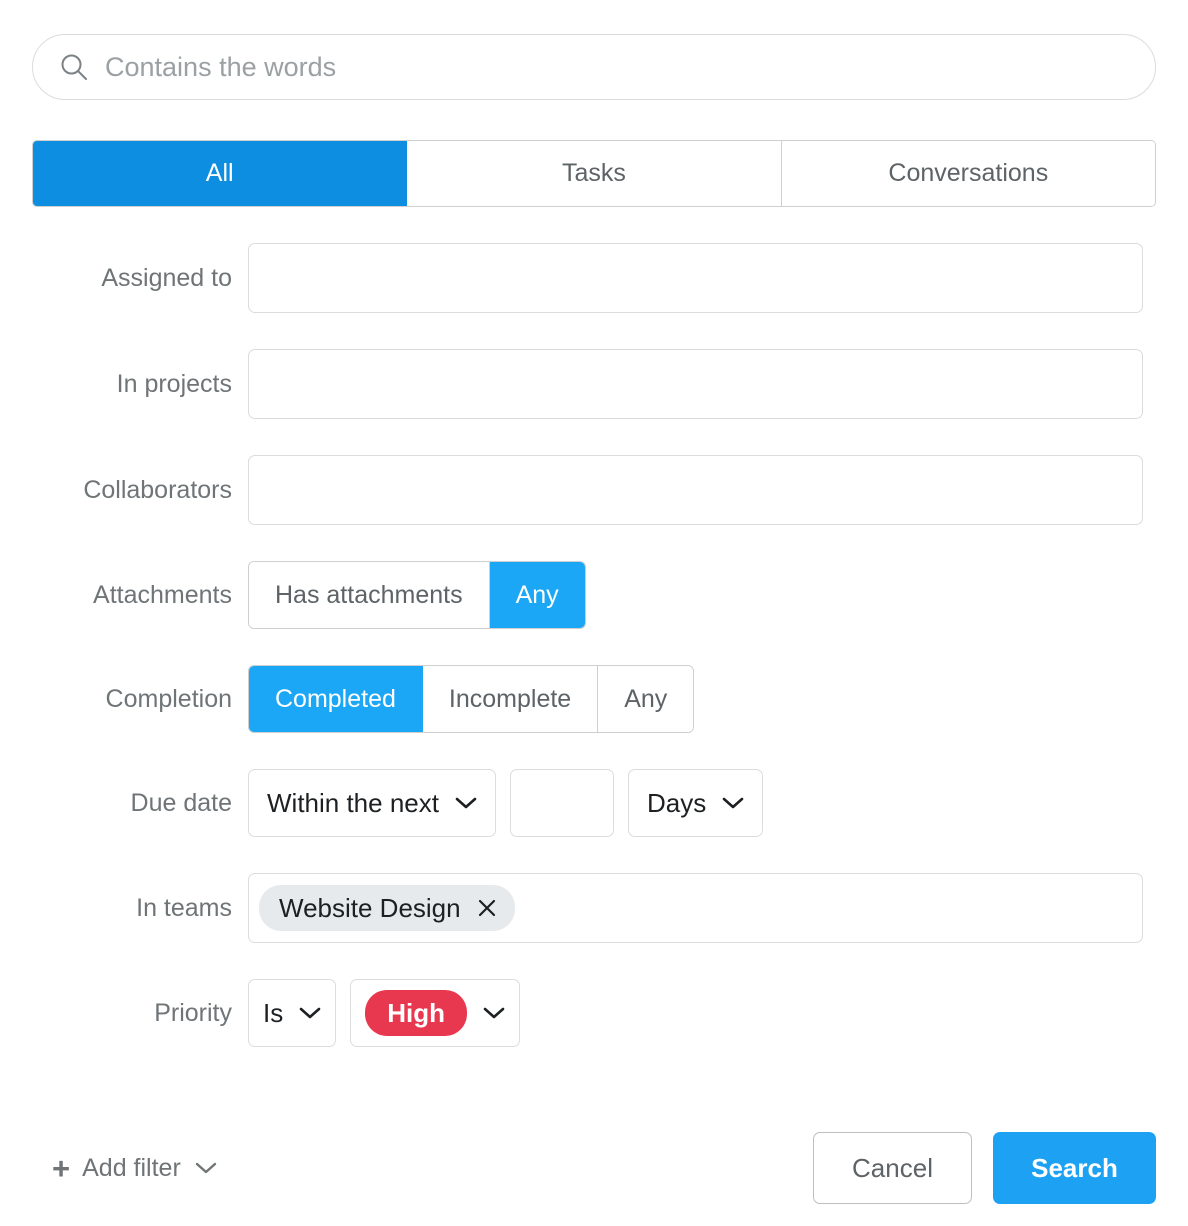 The height and width of the screenshot is (1226, 1188). What do you see at coordinates (892, 1168) in the screenshot?
I see `cancel-button: Cancel` at bounding box center [892, 1168].